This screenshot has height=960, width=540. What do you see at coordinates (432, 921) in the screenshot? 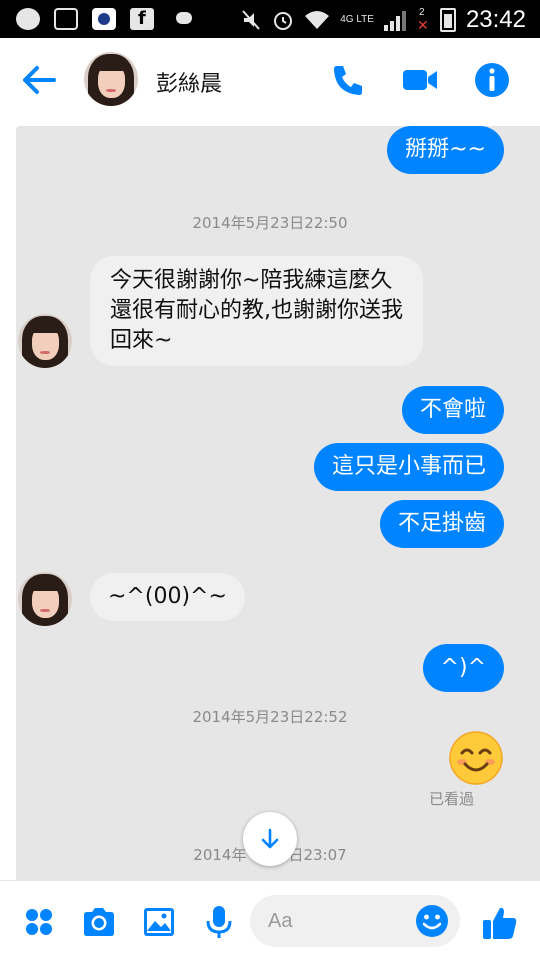
I see `emoji-icon` at bounding box center [432, 921].